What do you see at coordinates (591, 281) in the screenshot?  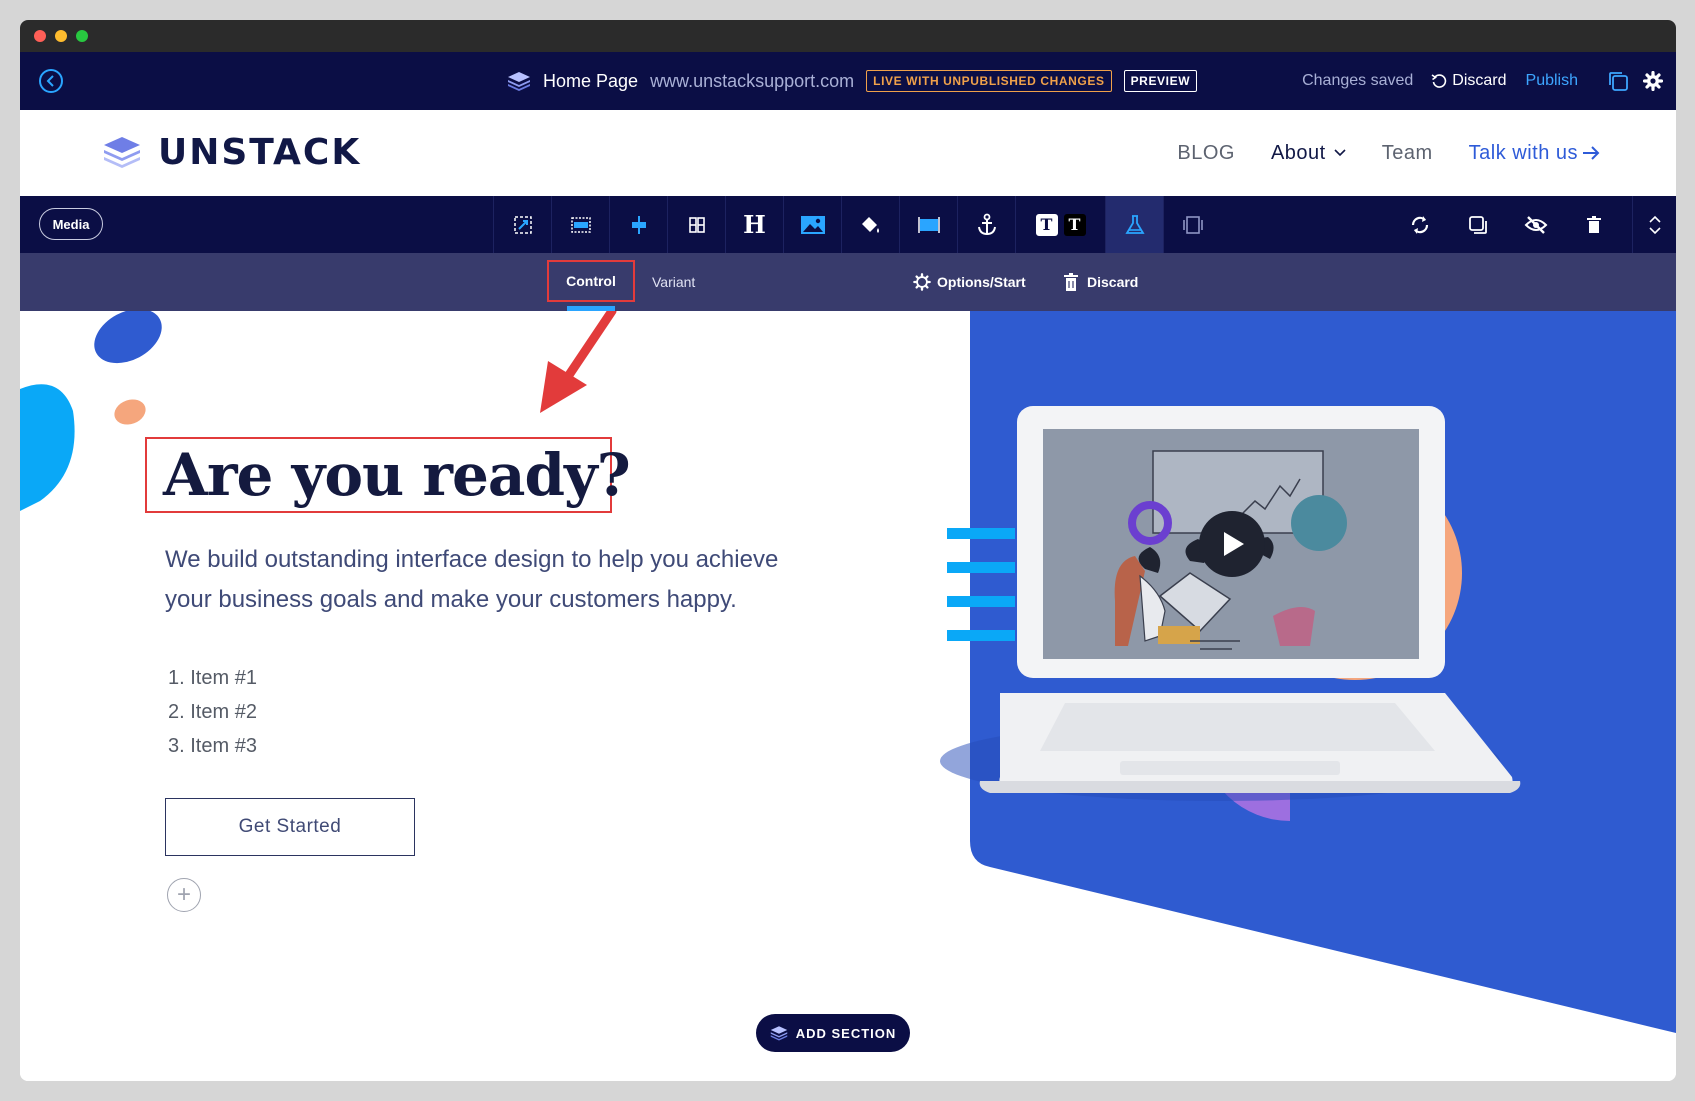 I see `control-tab: Control` at bounding box center [591, 281].